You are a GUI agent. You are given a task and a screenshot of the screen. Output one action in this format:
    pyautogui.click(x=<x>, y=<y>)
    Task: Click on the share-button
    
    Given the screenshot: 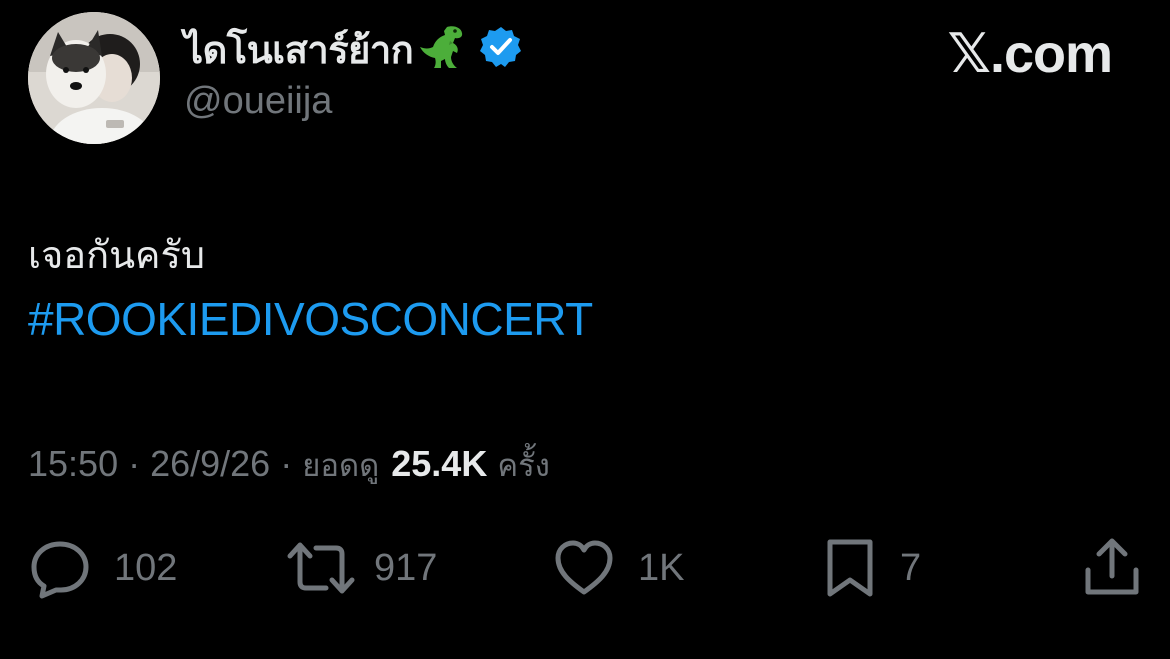 What is the action you would take?
    pyautogui.click(x=1112, y=568)
    